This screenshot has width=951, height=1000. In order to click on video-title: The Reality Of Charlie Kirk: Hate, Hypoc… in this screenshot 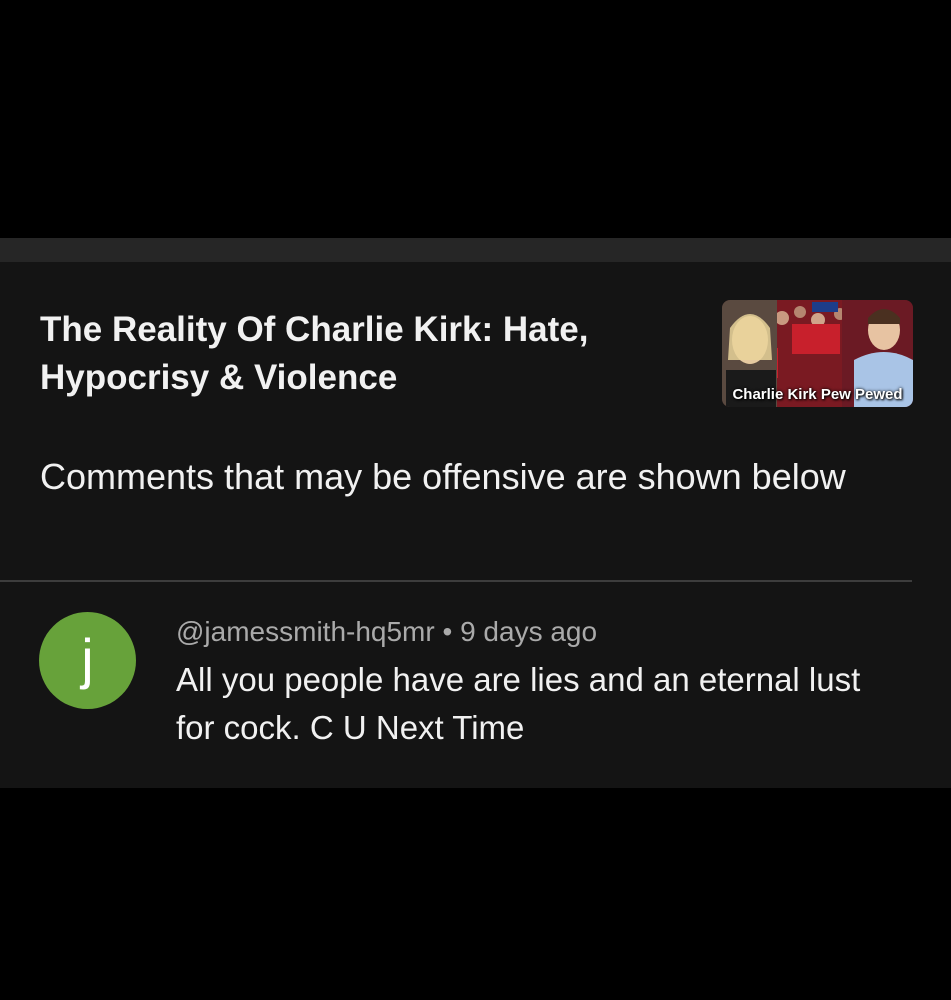, I will do `click(360, 354)`.